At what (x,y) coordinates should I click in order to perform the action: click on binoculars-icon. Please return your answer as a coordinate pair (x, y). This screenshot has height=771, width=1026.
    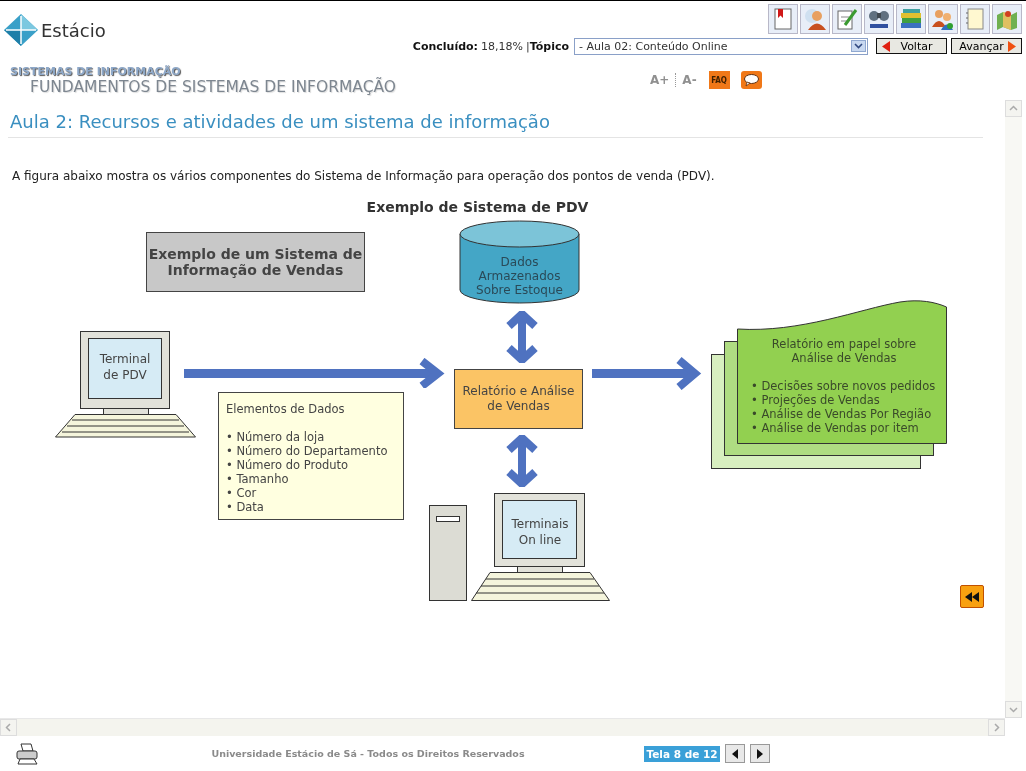
    Looking at the image, I should click on (879, 19).